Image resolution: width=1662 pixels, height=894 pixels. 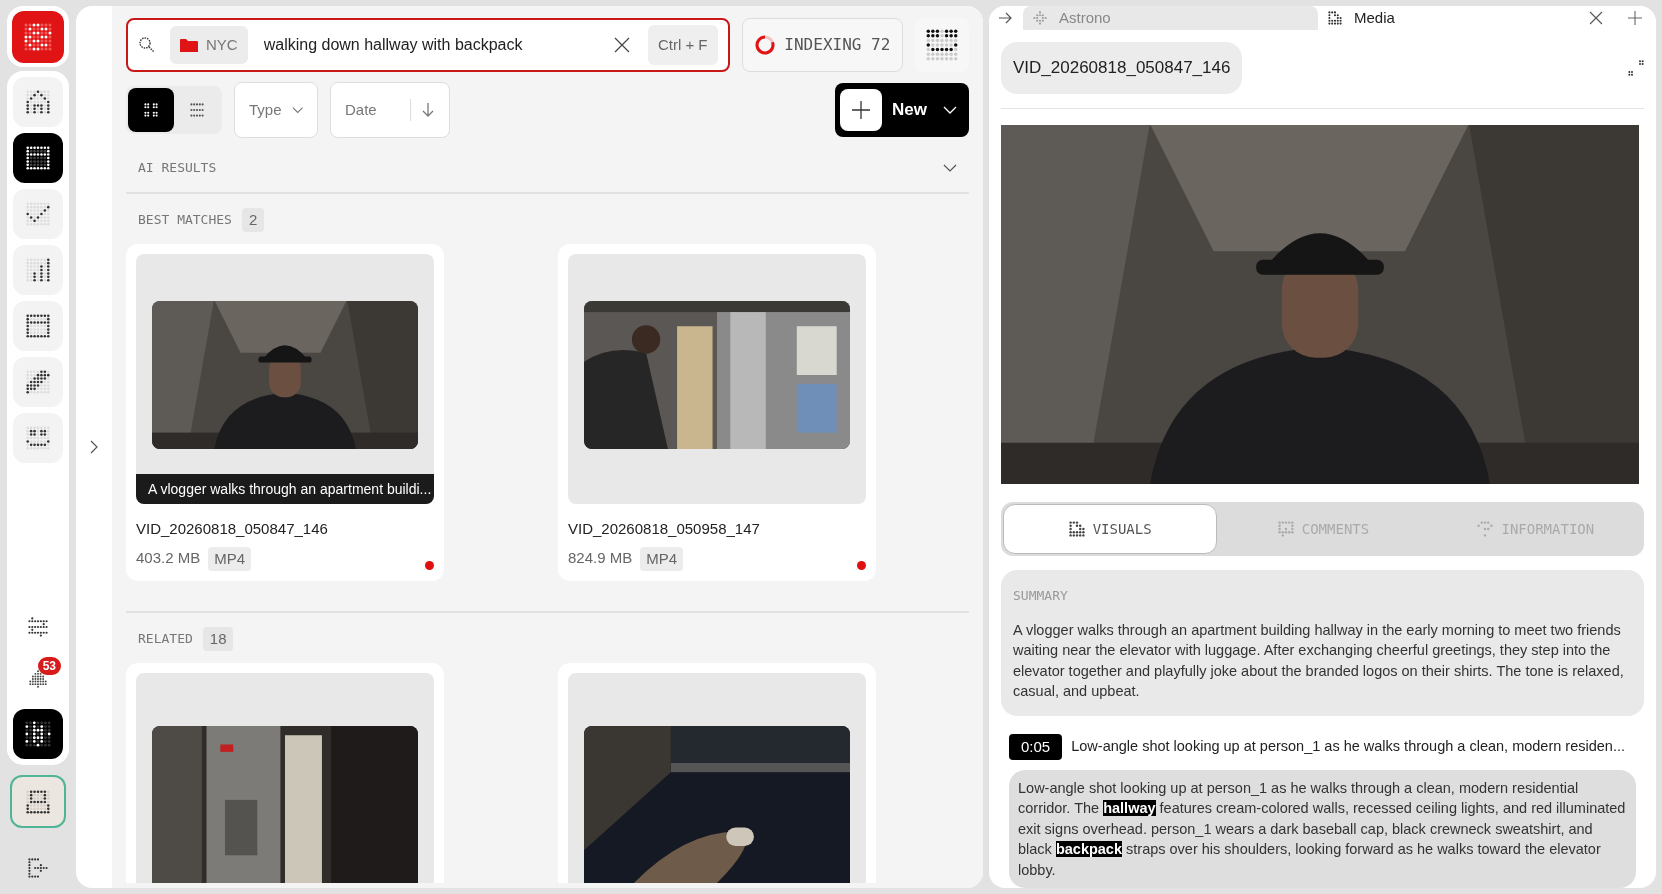 What do you see at coordinates (1041, 596) in the screenshot?
I see `section-heading: SUMMARY` at bounding box center [1041, 596].